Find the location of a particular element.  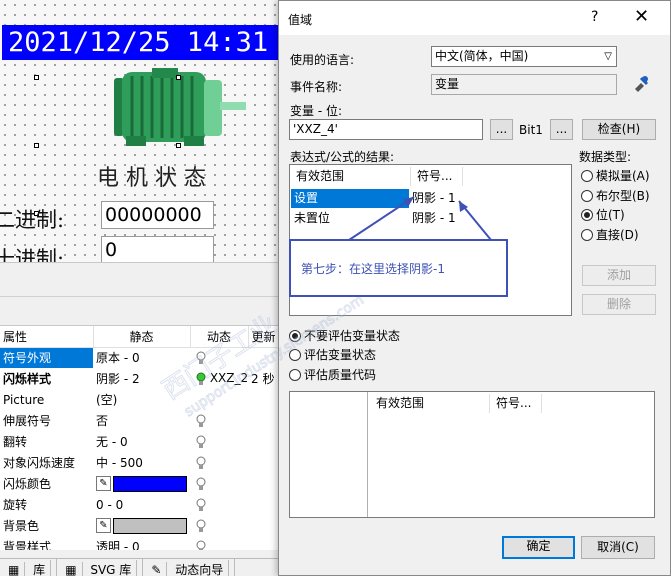

property-static: (空) is located at coordinates (141, 399).